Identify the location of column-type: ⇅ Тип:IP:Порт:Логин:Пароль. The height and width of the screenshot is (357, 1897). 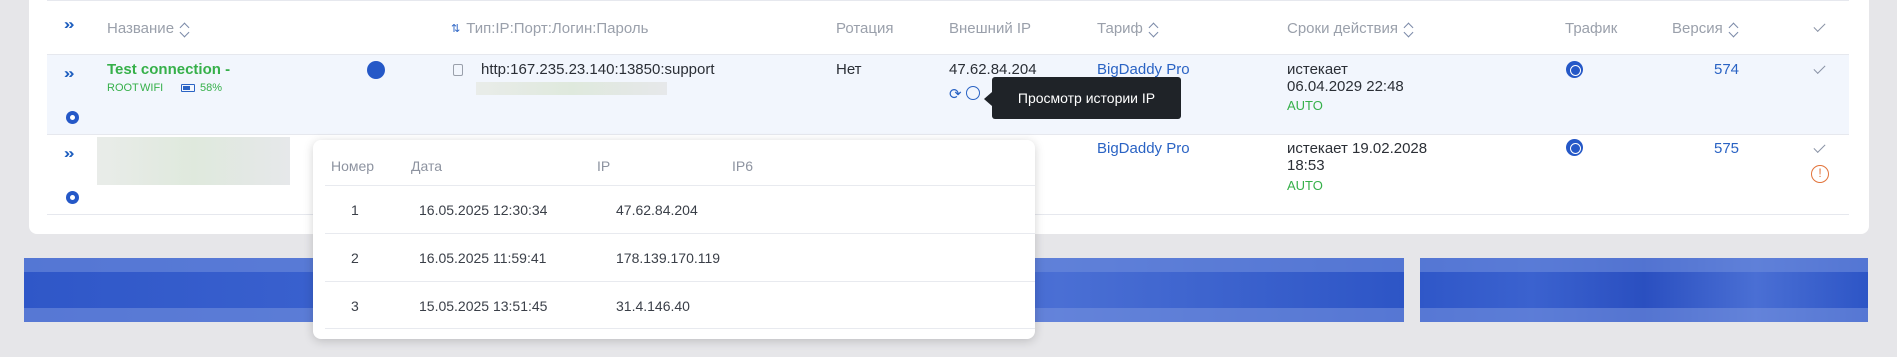
(550, 28).